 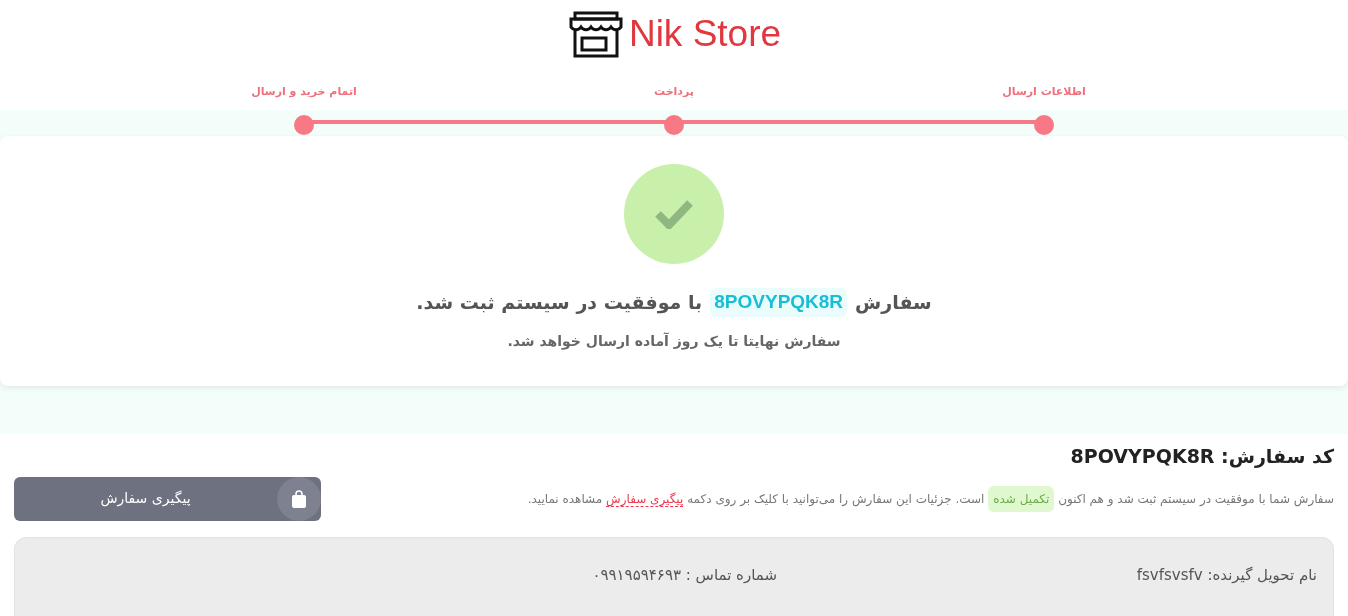 I want to click on brand-name: Nik Store, so click(x=705, y=34).